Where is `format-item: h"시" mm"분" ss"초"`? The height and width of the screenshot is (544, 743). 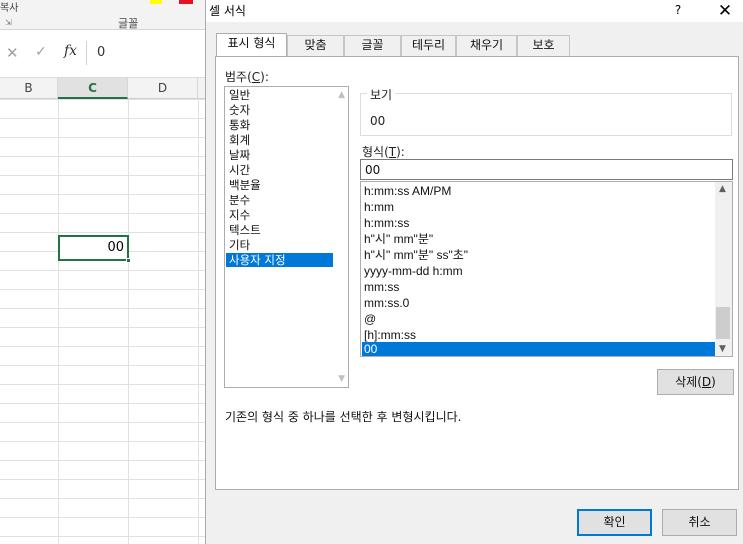
format-item: h"시" mm"분" ss"초" is located at coordinates (539, 255).